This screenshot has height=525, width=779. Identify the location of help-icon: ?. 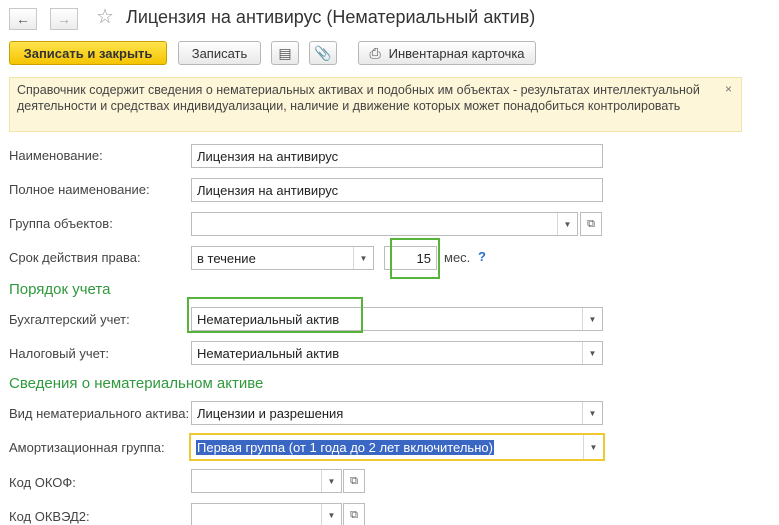
(482, 256).